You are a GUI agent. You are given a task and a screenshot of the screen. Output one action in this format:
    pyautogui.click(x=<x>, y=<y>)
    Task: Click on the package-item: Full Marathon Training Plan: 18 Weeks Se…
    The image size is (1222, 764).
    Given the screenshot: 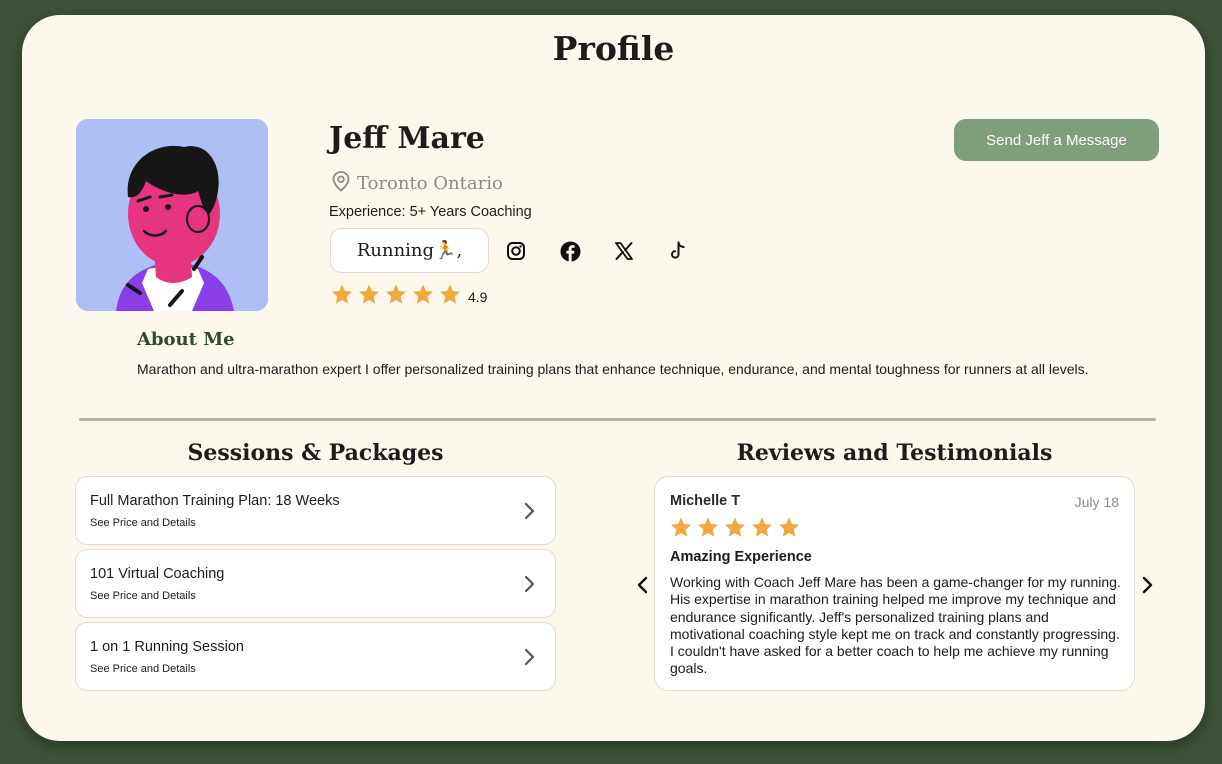 What is the action you would take?
    pyautogui.click(x=315, y=510)
    